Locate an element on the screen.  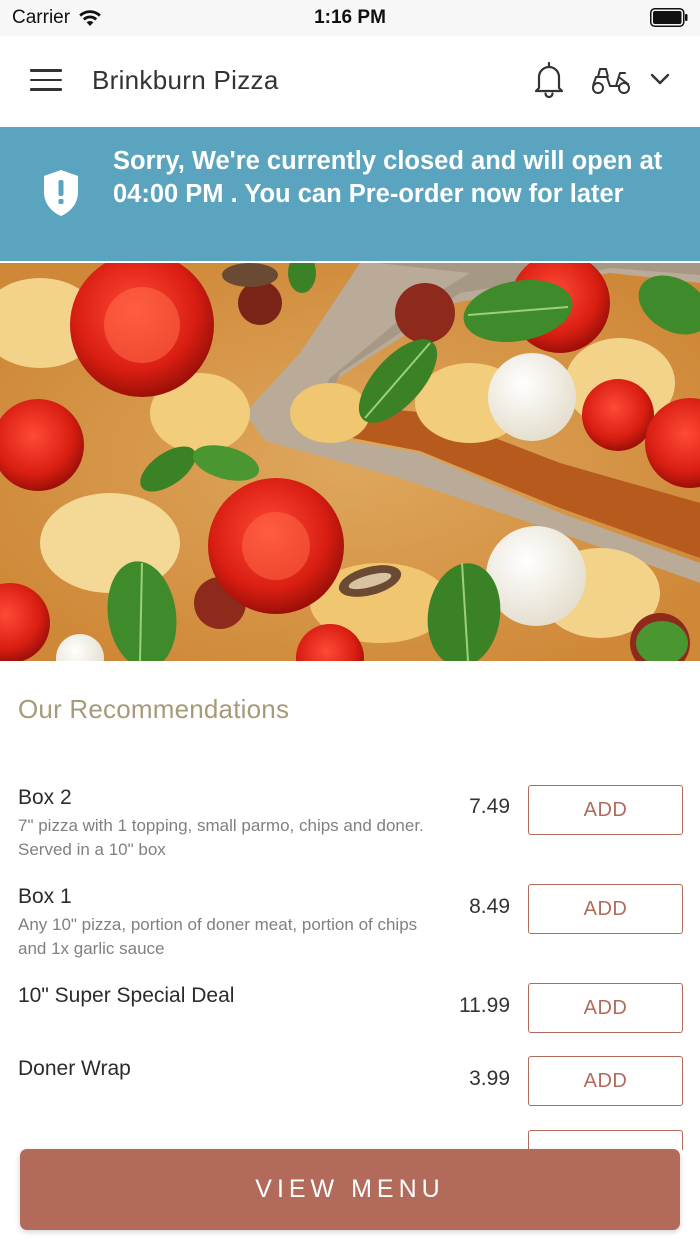
item-name: Box 2 is located at coordinates (45, 797).